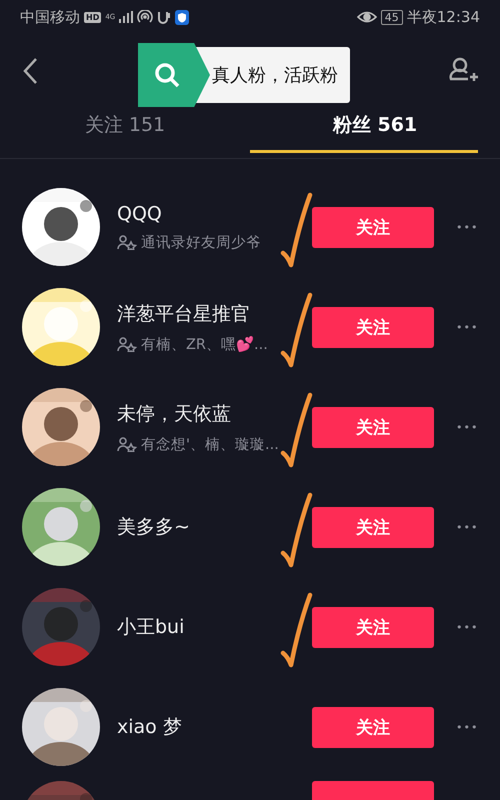  I want to click on user-name: 未停，天依蓝, so click(174, 414).